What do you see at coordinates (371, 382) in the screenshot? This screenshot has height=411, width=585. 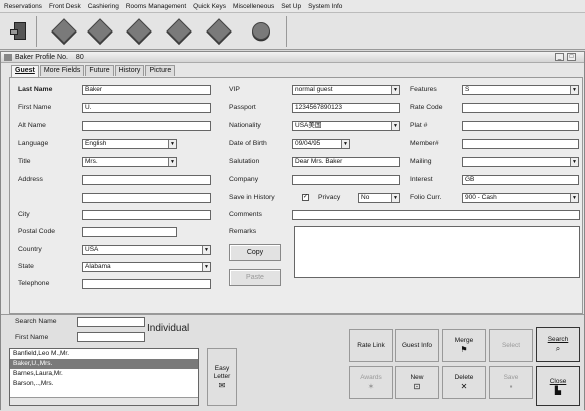 I see `awards-button: Awards ✶` at bounding box center [371, 382].